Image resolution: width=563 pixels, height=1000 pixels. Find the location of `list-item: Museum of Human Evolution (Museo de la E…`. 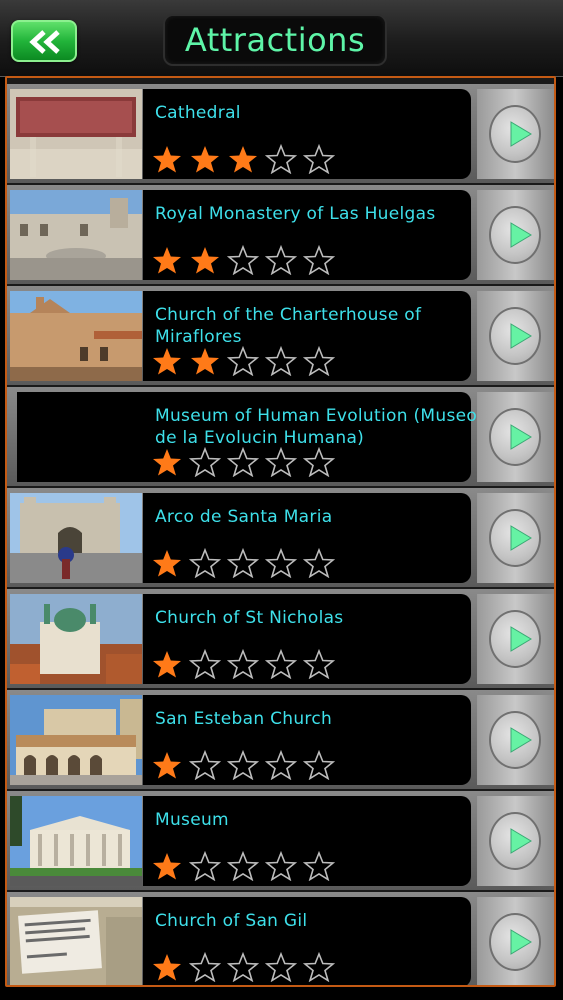

list-item: Museum of Human Evolution (Museo de la E… is located at coordinates (280, 436).